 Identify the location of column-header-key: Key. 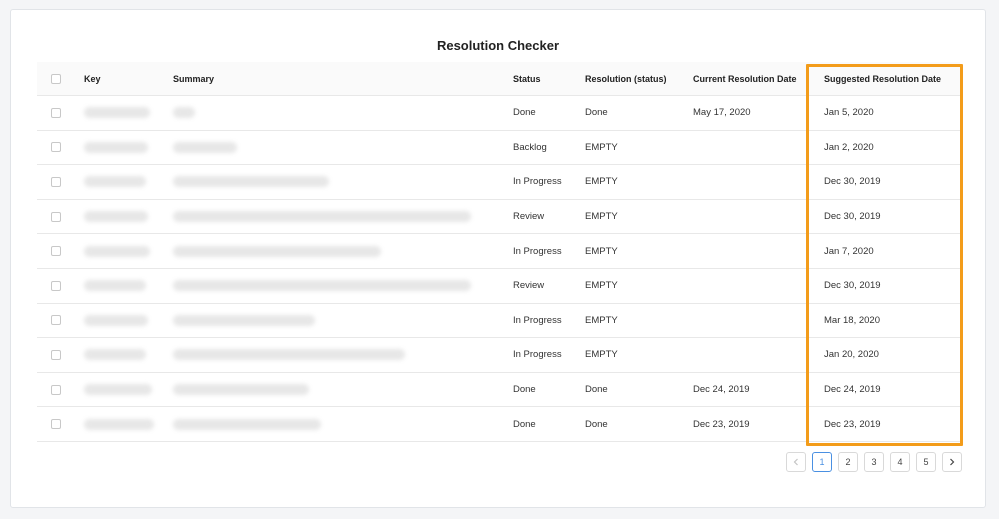
(92, 78).